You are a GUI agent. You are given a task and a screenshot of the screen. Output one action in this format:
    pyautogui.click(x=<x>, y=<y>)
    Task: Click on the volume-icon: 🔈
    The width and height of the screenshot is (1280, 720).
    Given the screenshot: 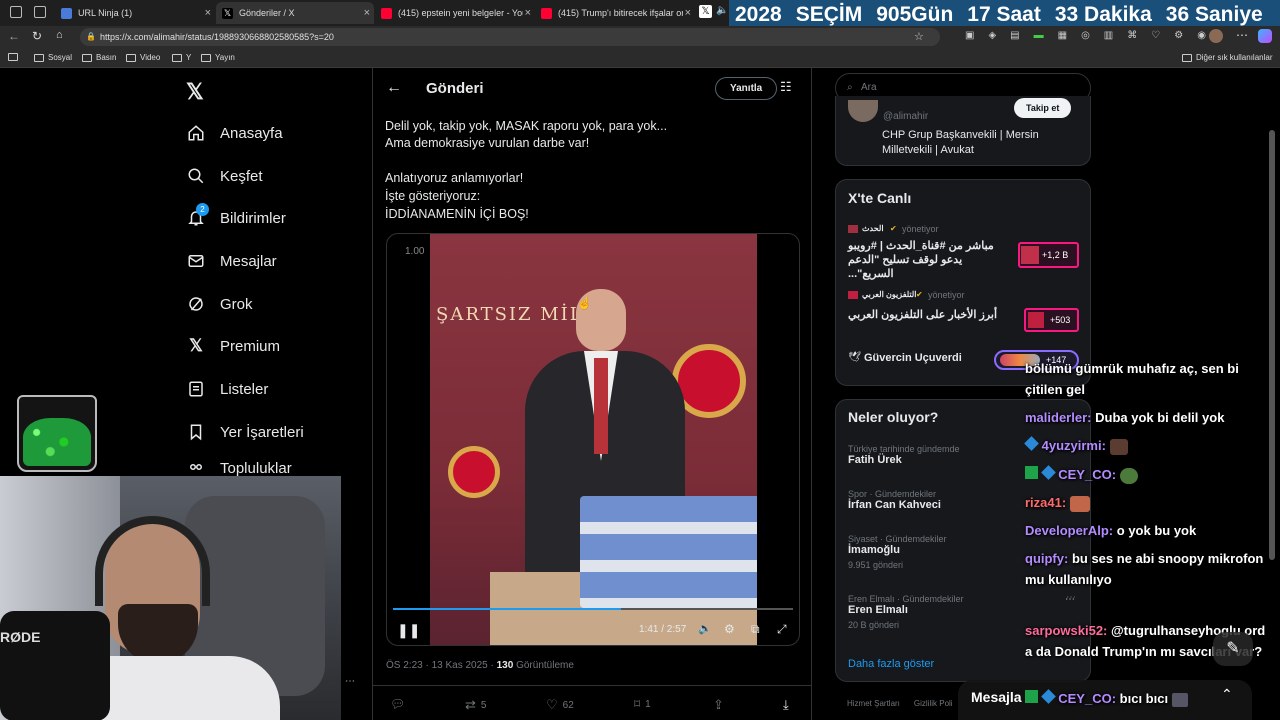 What is the action you would take?
    pyautogui.click(x=705, y=628)
    